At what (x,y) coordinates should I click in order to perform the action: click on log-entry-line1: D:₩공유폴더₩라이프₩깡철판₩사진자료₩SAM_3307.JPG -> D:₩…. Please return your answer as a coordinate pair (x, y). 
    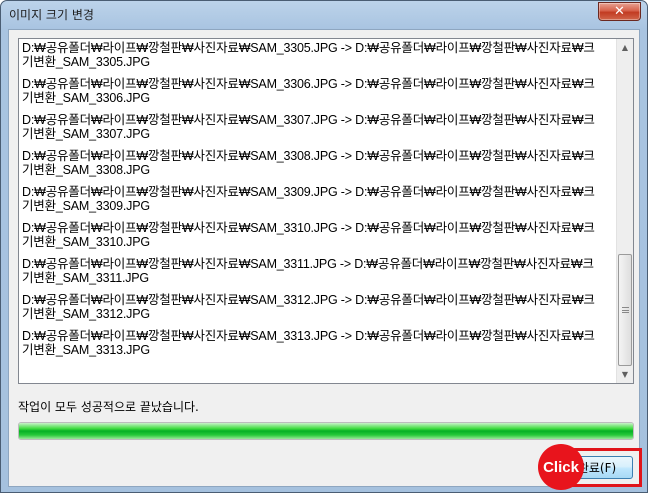
    Looking at the image, I should click on (308, 120).